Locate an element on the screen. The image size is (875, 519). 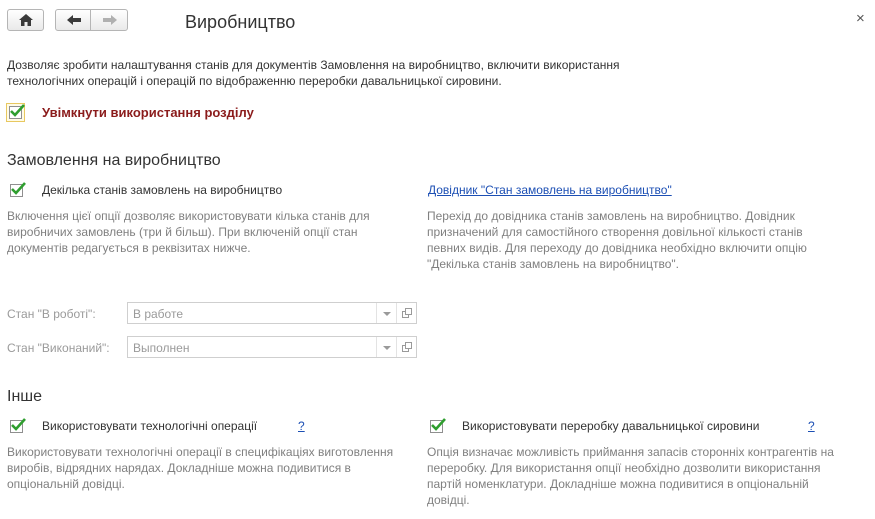
in-progress-state-label: Стан "В роботі": is located at coordinates (51, 314).